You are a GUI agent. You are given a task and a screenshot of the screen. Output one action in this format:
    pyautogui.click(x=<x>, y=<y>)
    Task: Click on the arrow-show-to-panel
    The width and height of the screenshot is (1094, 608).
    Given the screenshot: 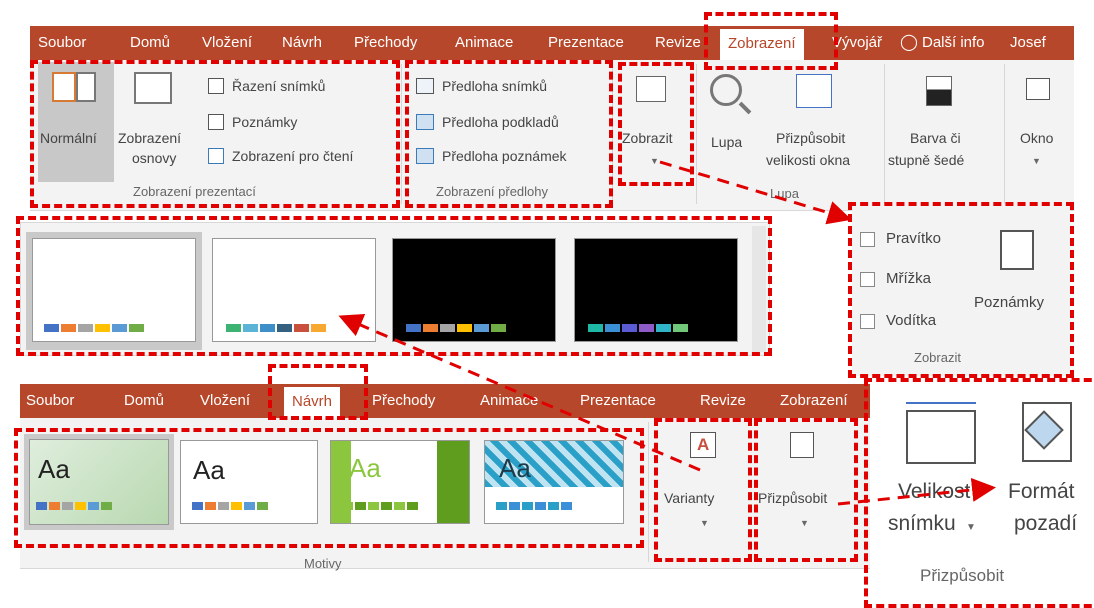 What is the action you would take?
    pyautogui.click(x=755, y=192)
    